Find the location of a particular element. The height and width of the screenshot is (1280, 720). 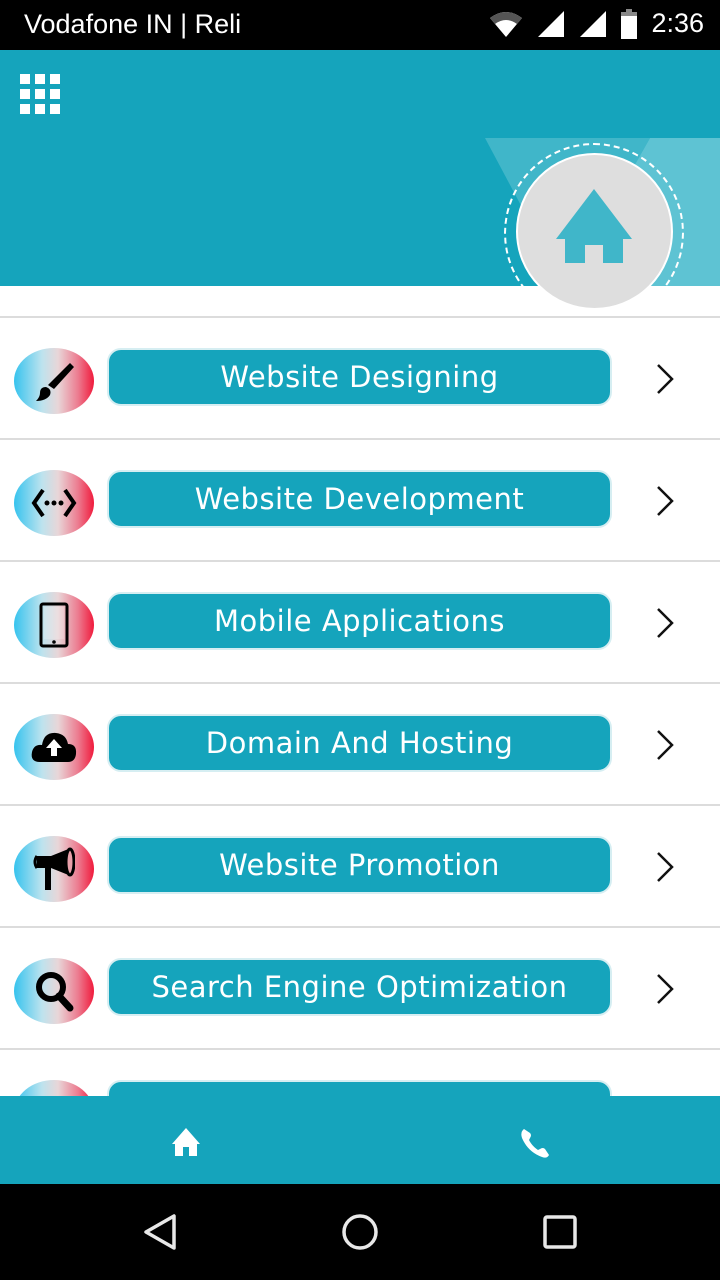

megaphone-icon is located at coordinates (54, 868).